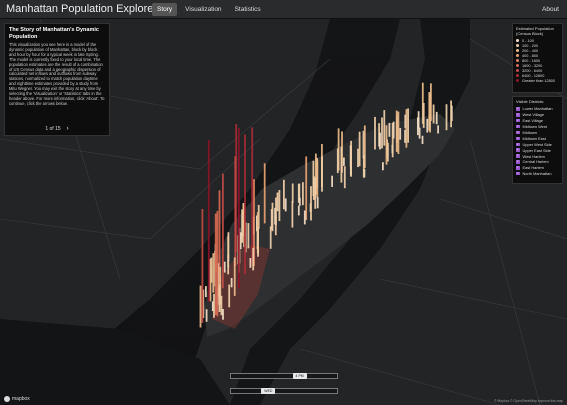 The height and width of the screenshot is (405, 567). I want to click on day-slider-handle: WED, so click(268, 391).